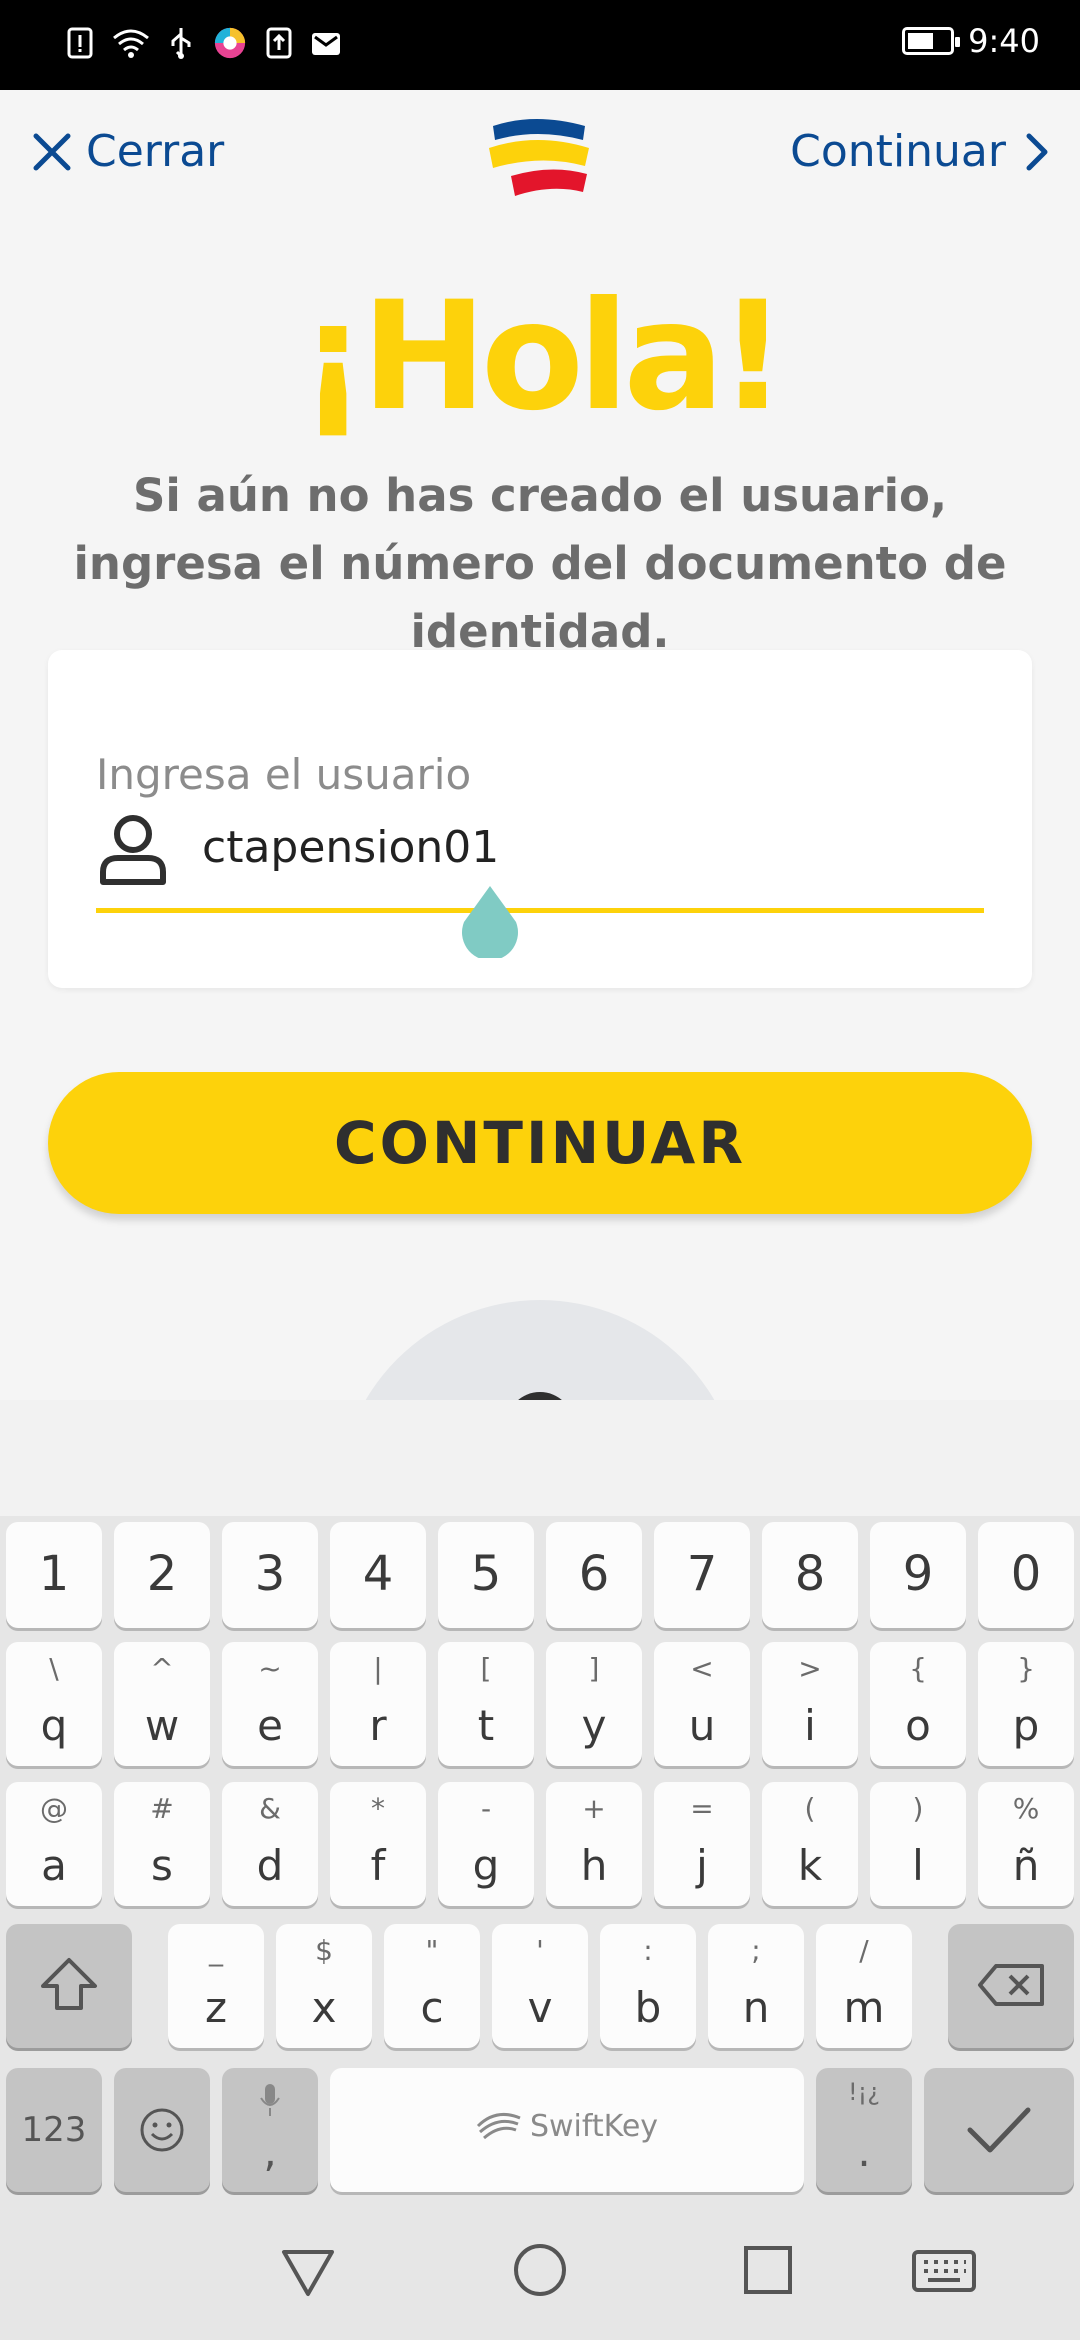 This screenshot has width=1080, height=2340. Describe the element at coordinates (540, 819) in the screenshot. I see `login-card: Ingresa el usuario ctapension01` at that location.